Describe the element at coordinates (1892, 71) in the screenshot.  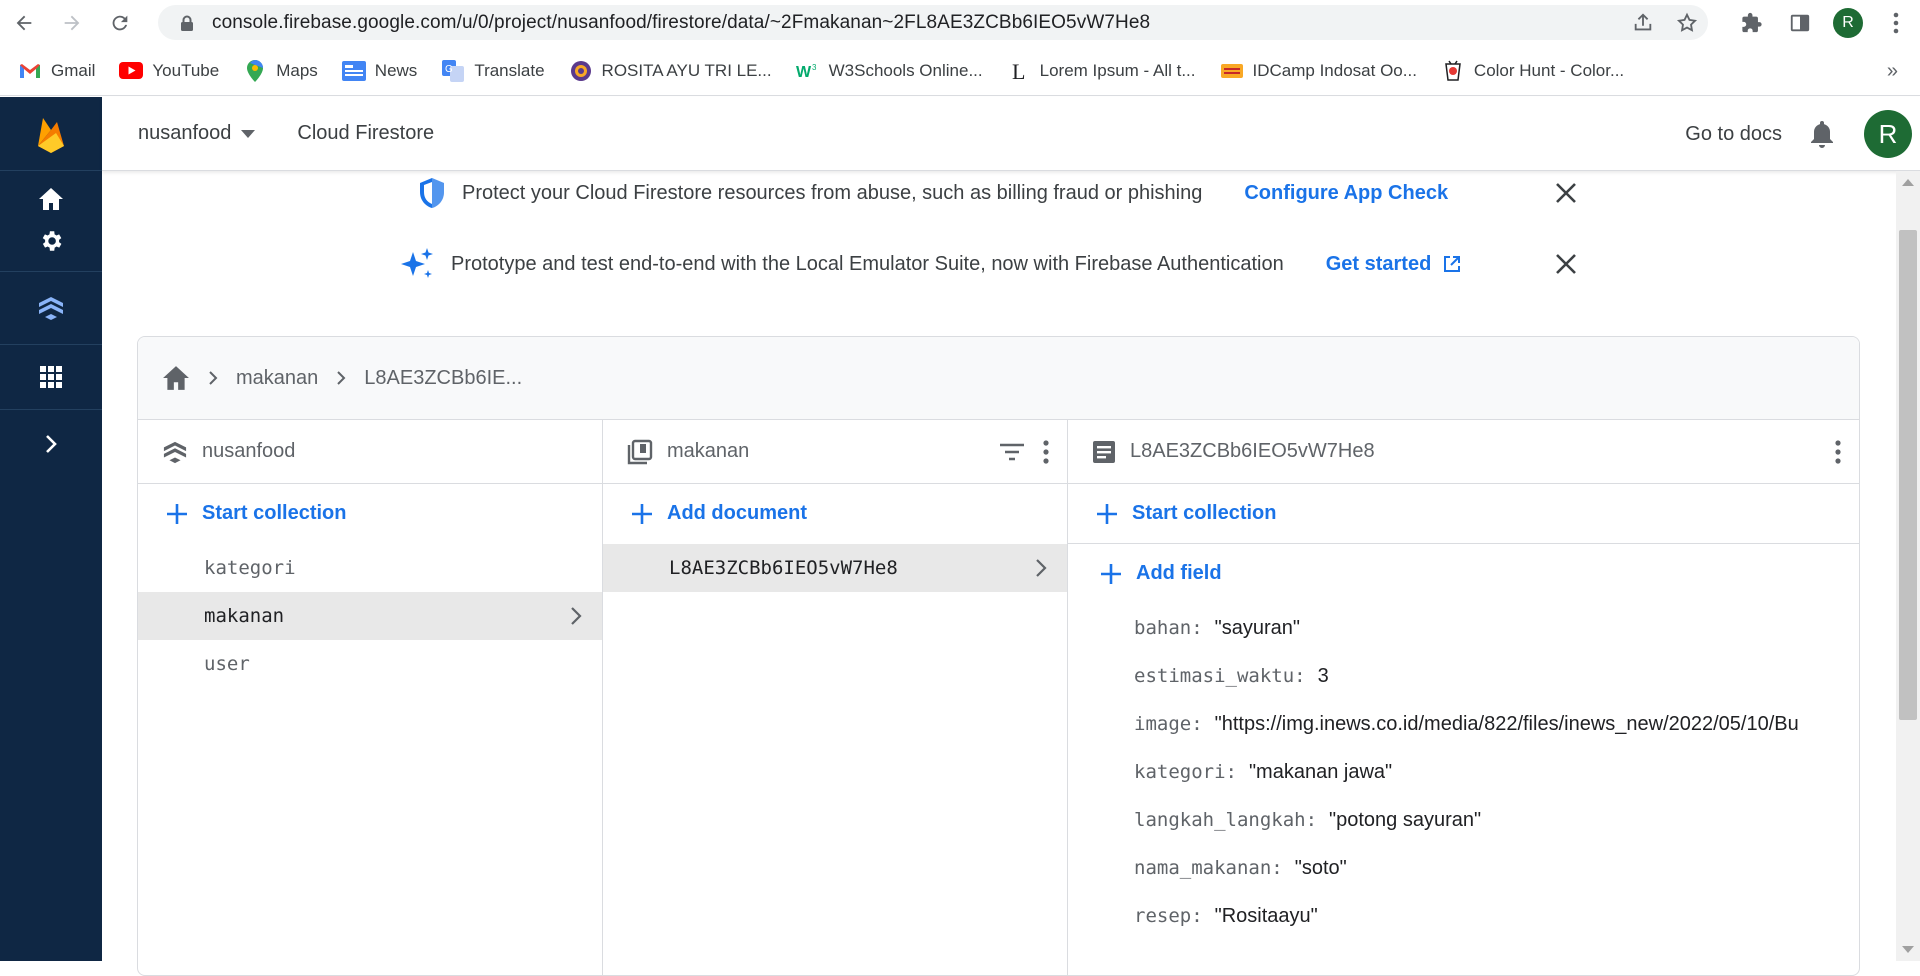
I see `bookmarks-overflow-button: »` at that location.